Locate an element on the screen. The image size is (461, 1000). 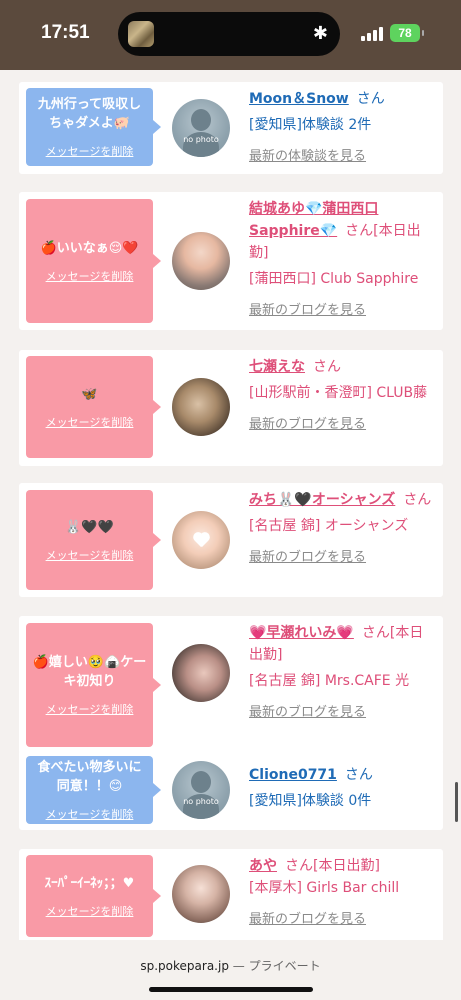
entry-info: 七瀬えな さん [山形駅前・香澄町] CLUB藤 最新のブログを見る is located at coordinates (343, 396).